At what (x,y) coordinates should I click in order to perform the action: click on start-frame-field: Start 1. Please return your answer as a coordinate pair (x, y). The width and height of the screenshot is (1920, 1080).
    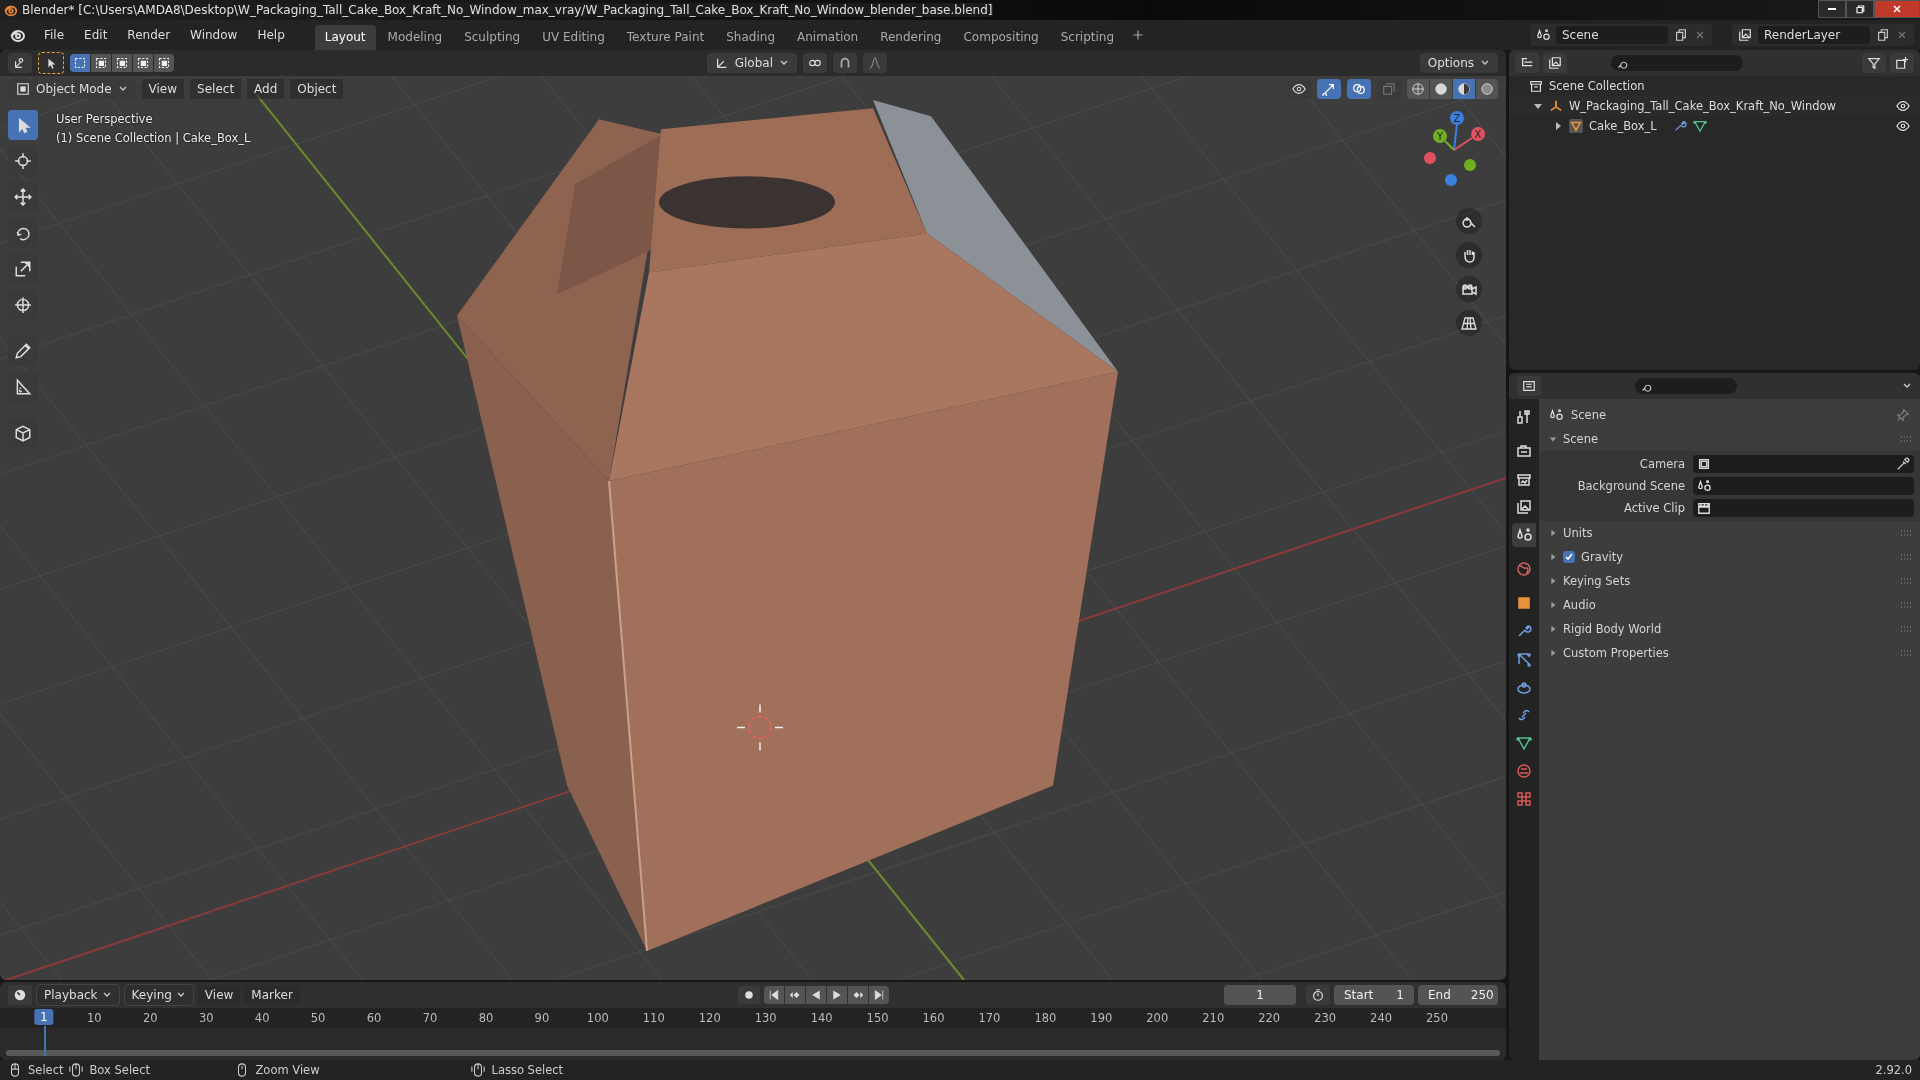
    Looking at the image, I should click on (1374, 995).